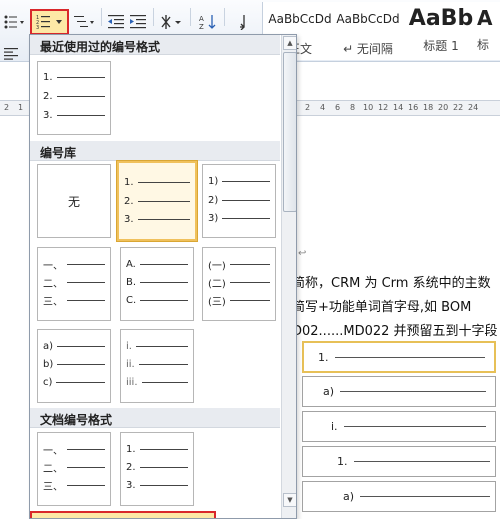 The image size is (500, 519). I want to click on ruler-mark: 22, so click(458, 107).